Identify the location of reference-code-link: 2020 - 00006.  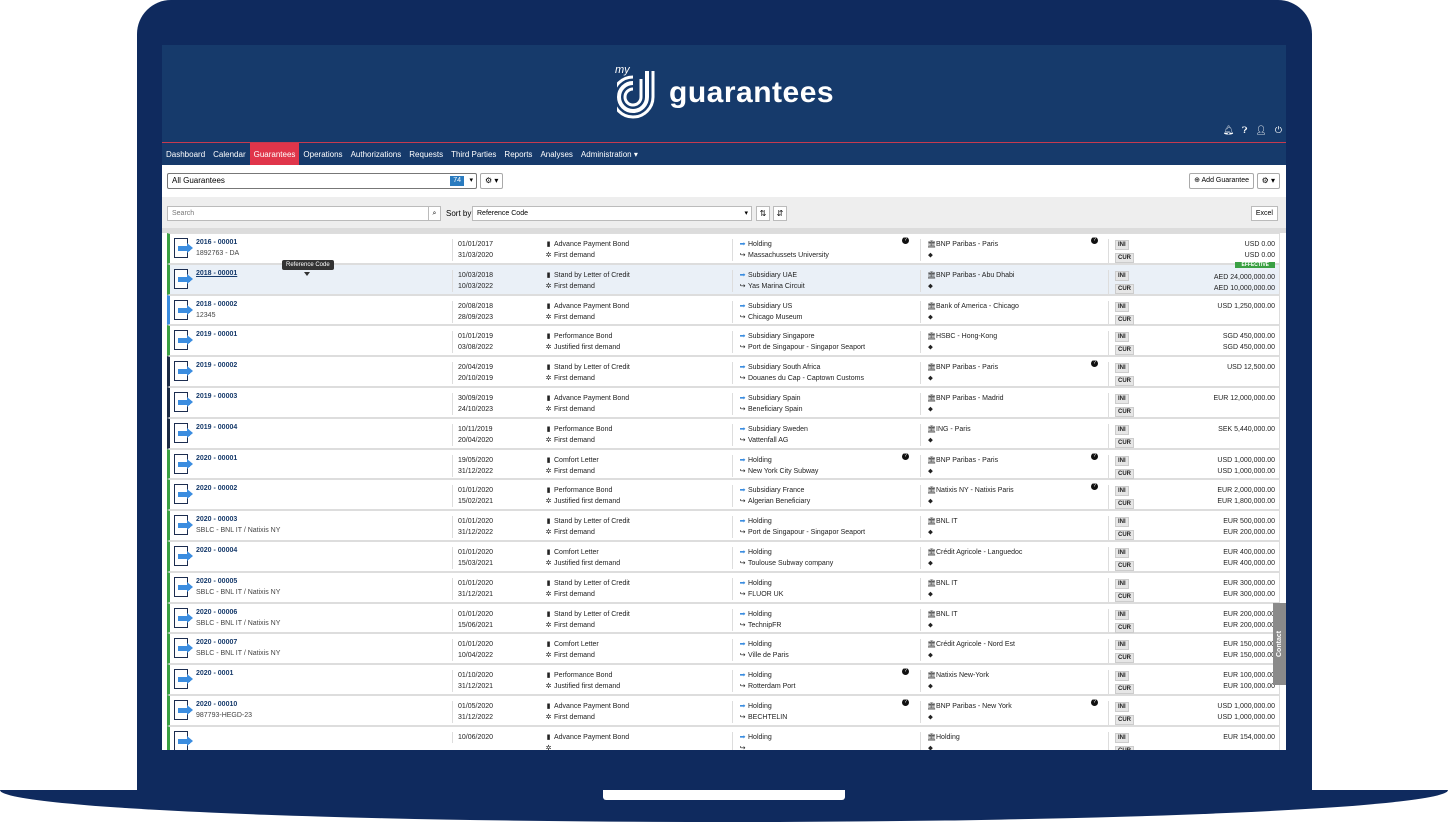
(216, 612).